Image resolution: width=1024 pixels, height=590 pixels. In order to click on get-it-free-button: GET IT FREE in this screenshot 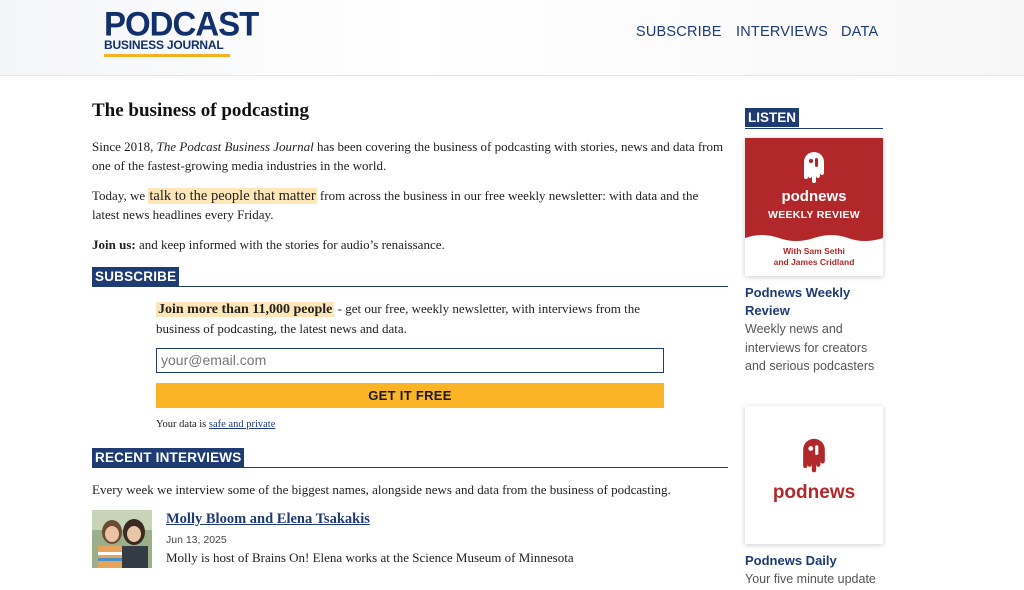, I will do `click(410, 395)`.